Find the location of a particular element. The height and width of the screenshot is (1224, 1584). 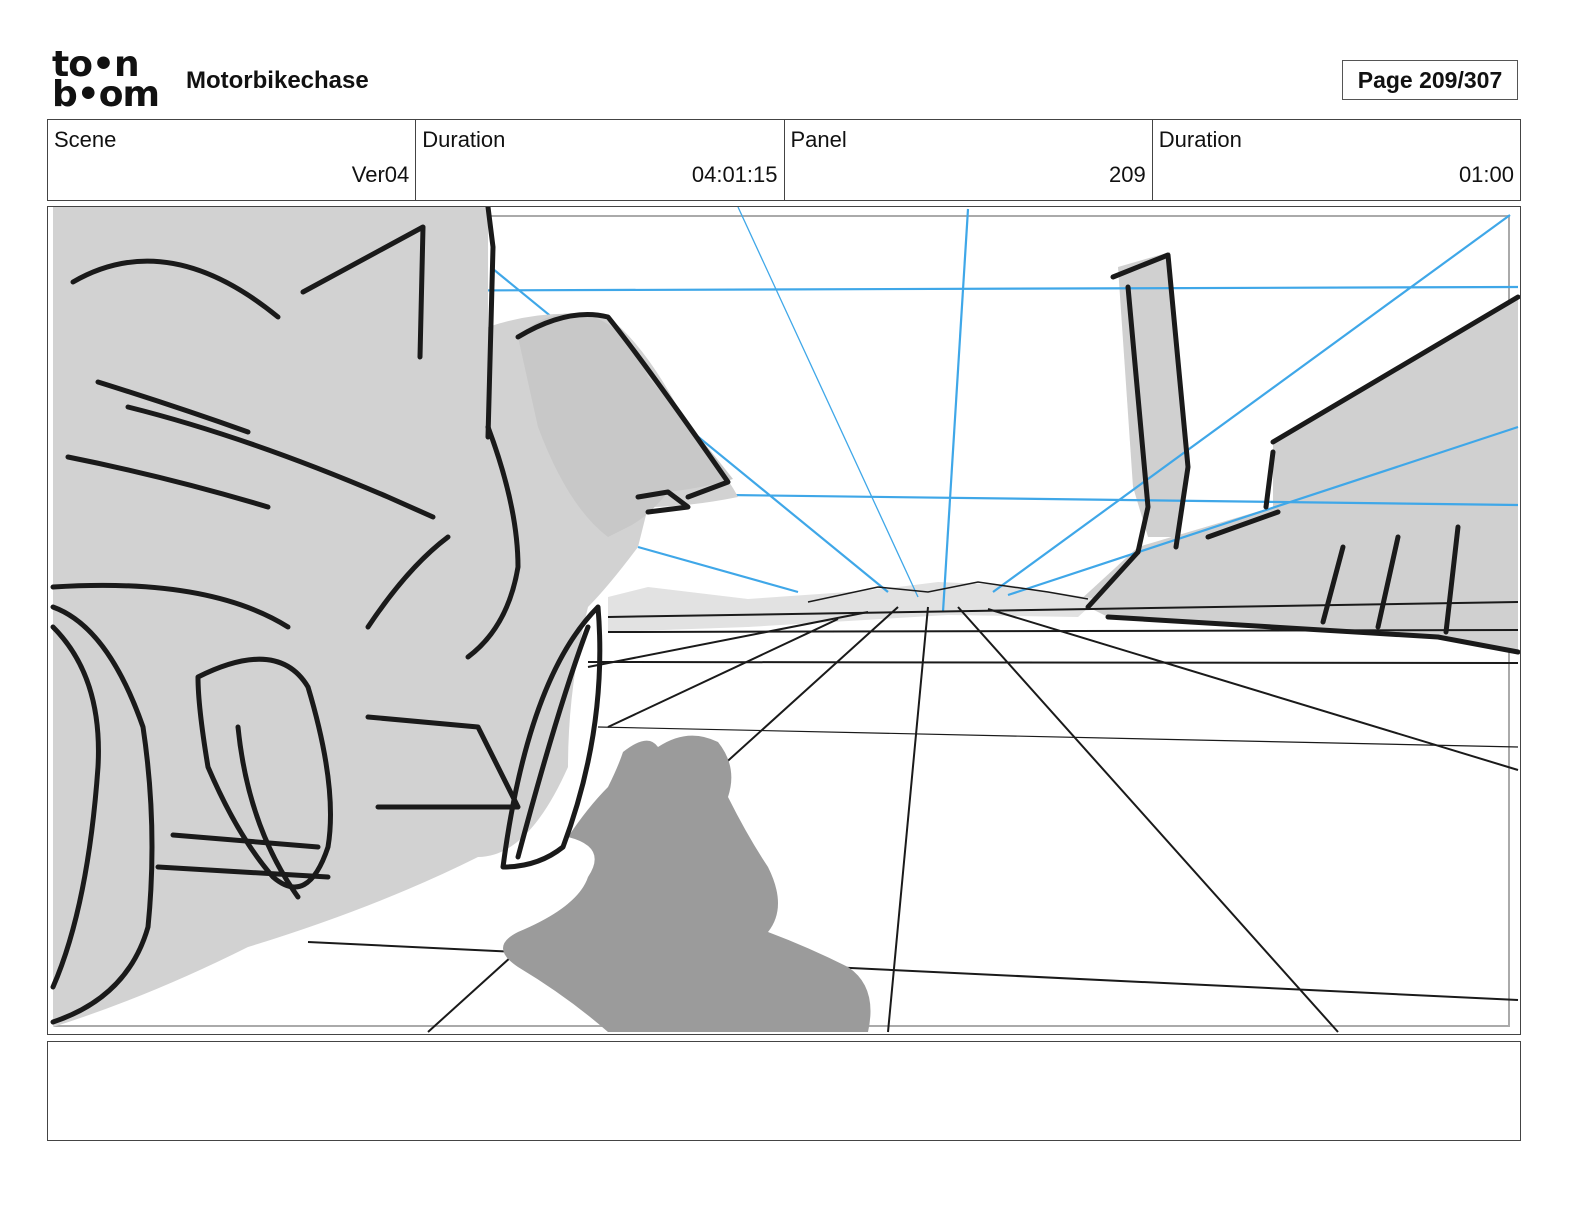

scene-duration-value: 04:01:15 is located at coordinates (734, 174).